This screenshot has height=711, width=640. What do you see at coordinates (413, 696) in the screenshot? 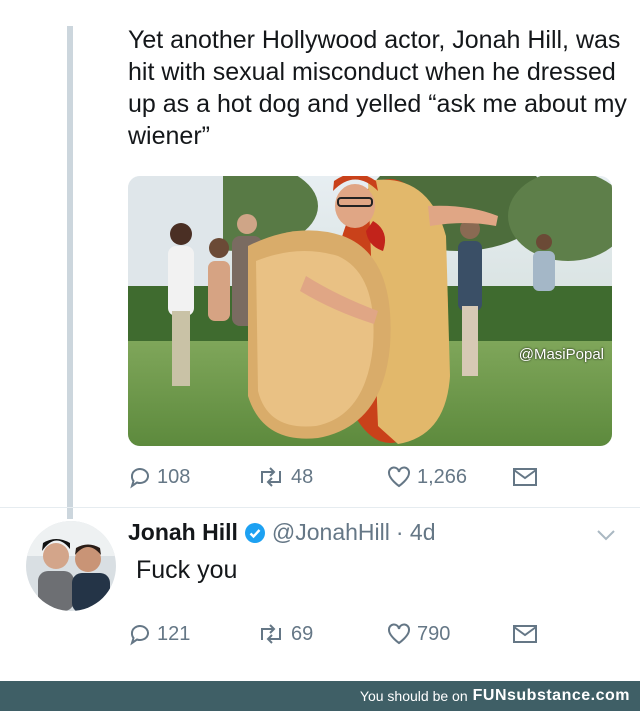
I see `footer-text: You should be on` at bounding box center [413, 696].